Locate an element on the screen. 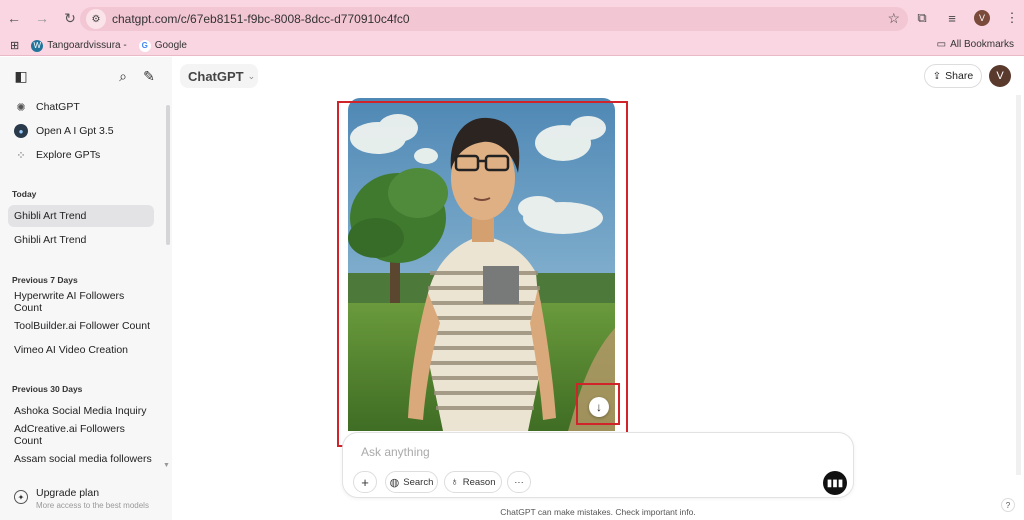 The width and height of the screenshot is (1024, 520). chat-history-item: Assam social media followers is located at coordinates (81, 459).